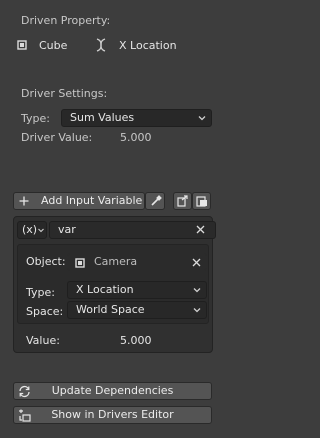 The height and width of the screenshot is (438, 320). I want to click on transform-type-value: X Location, so click(105, 289).